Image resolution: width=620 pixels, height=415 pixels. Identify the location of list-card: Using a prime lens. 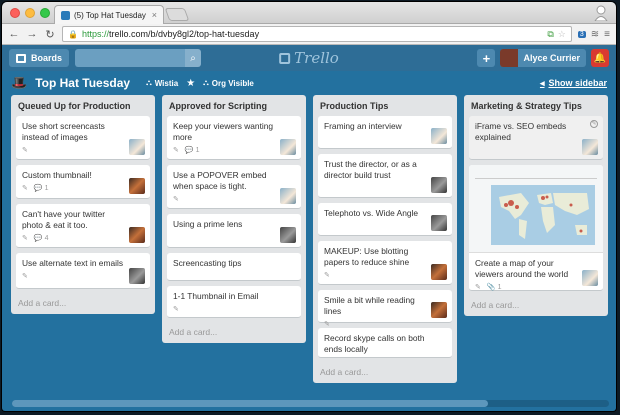
(234, 231).